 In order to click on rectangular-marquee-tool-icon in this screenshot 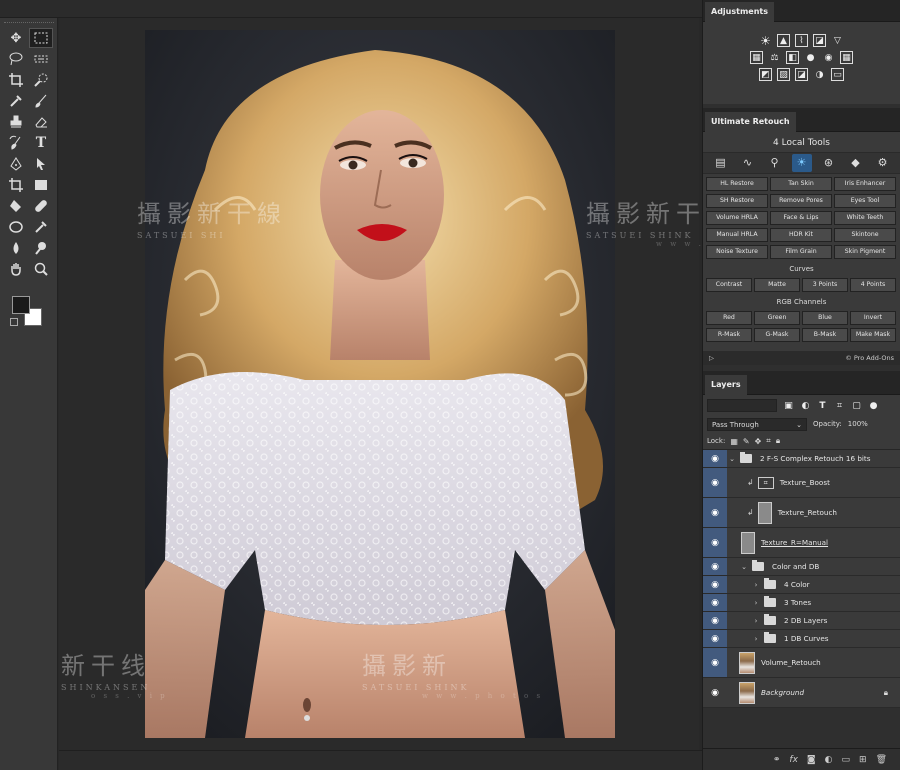, I will do `click(41, 38)`.